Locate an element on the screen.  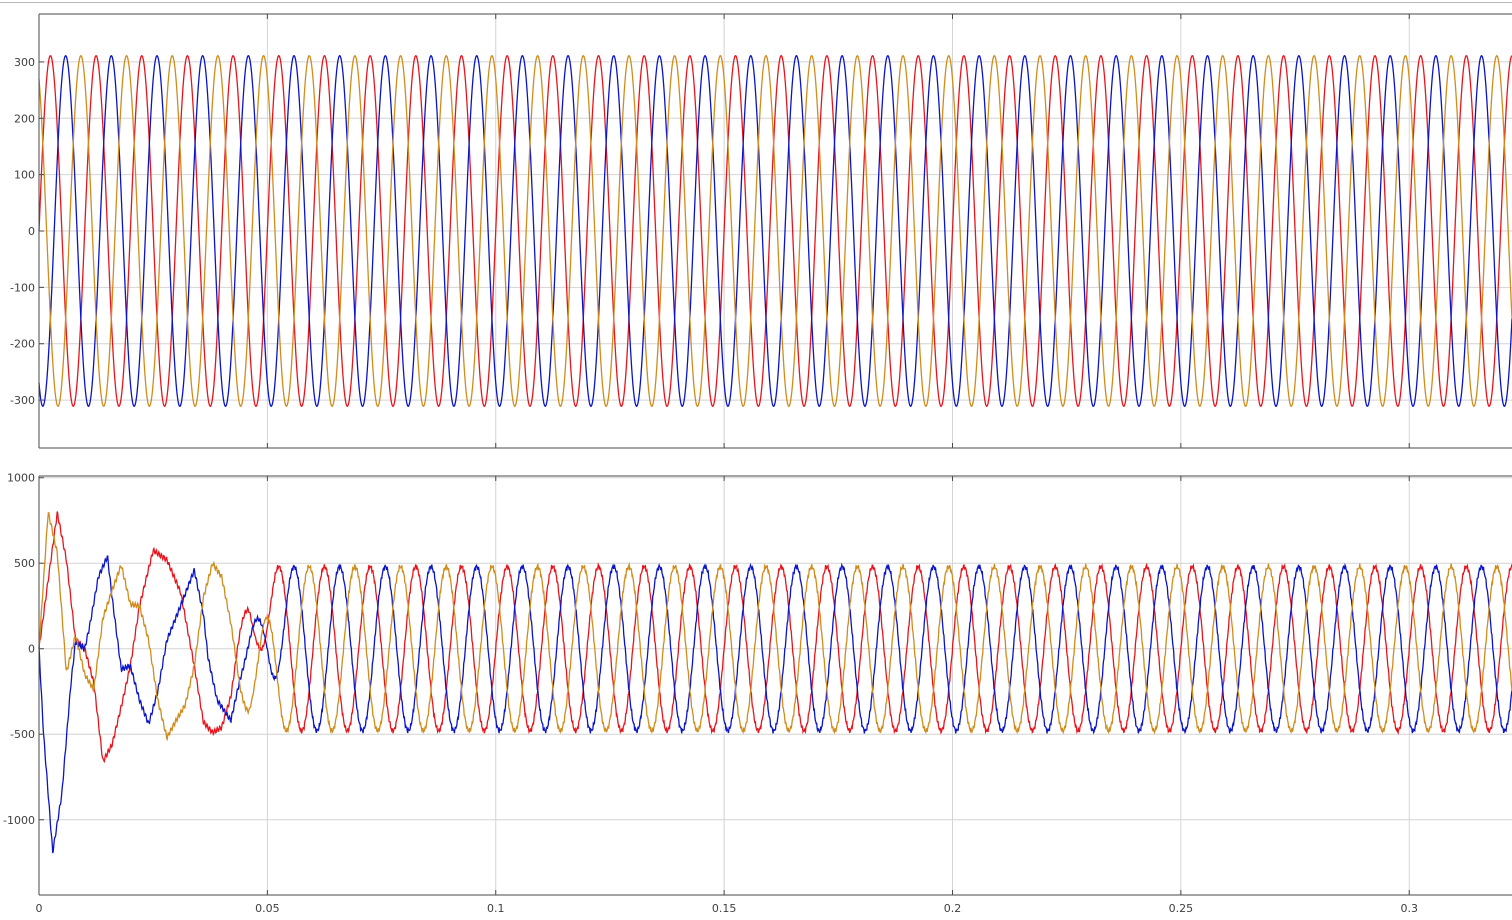
y-tick-label: -500 is located at coordinates (22, 734).